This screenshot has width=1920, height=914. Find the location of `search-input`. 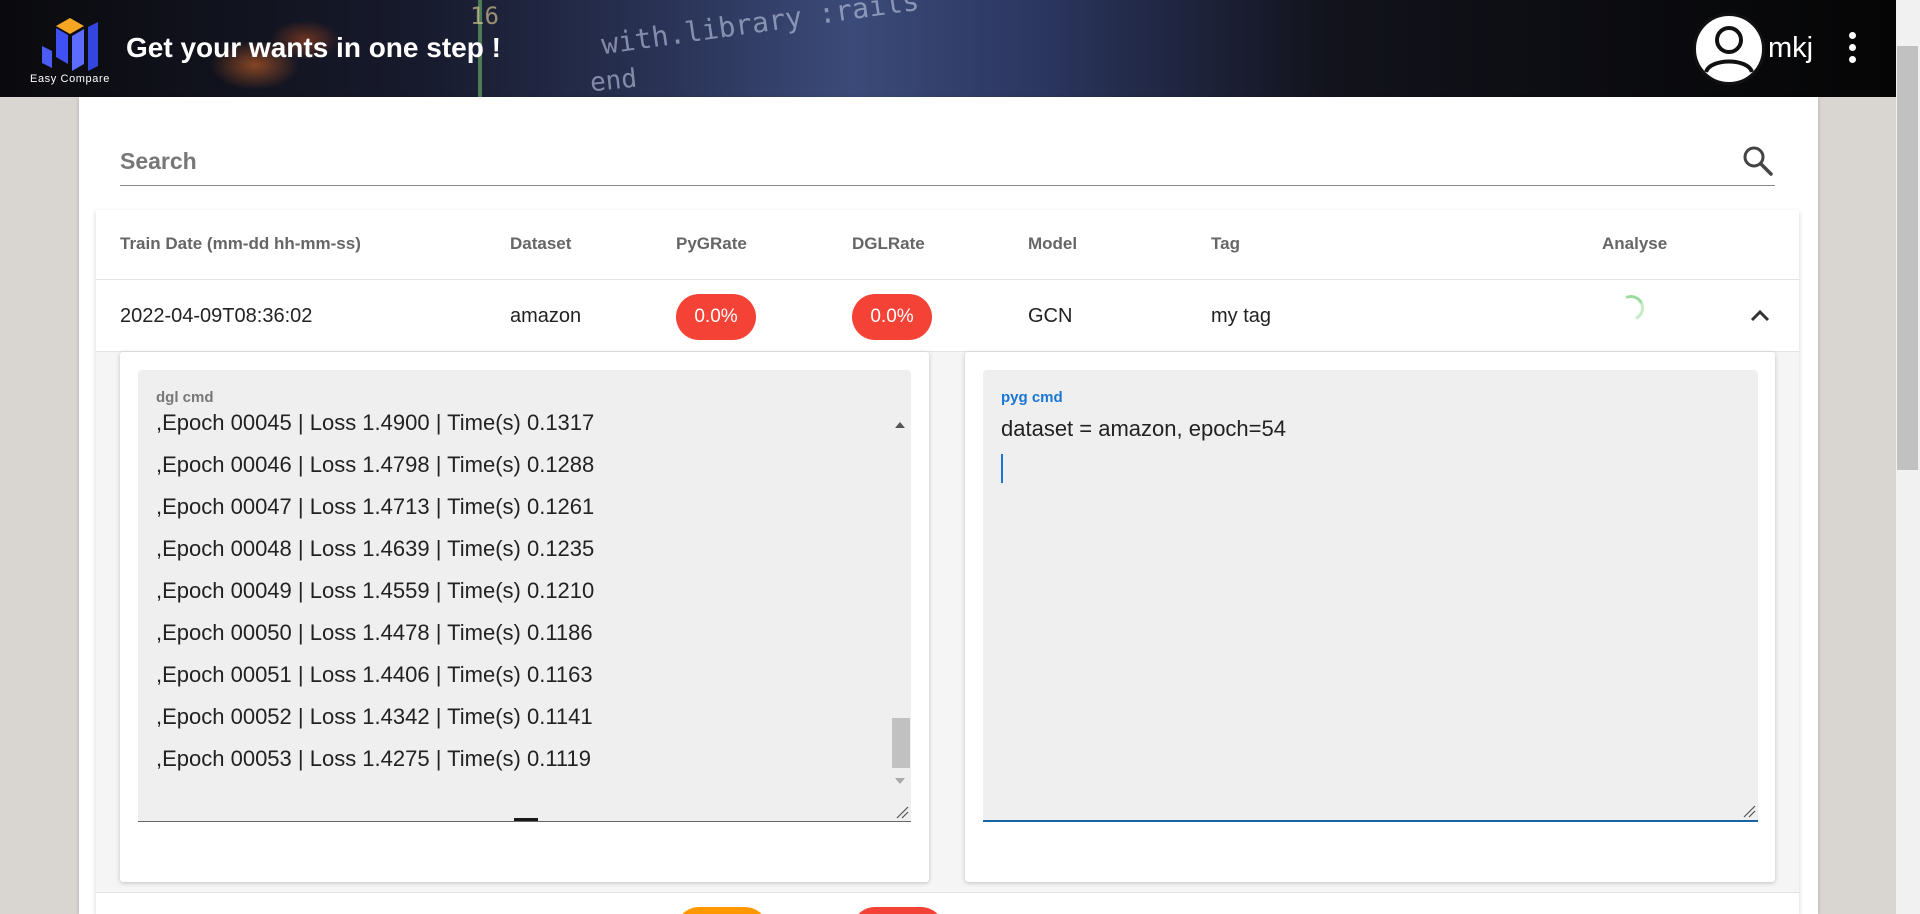

search-input is located at coordinates (920, 161).